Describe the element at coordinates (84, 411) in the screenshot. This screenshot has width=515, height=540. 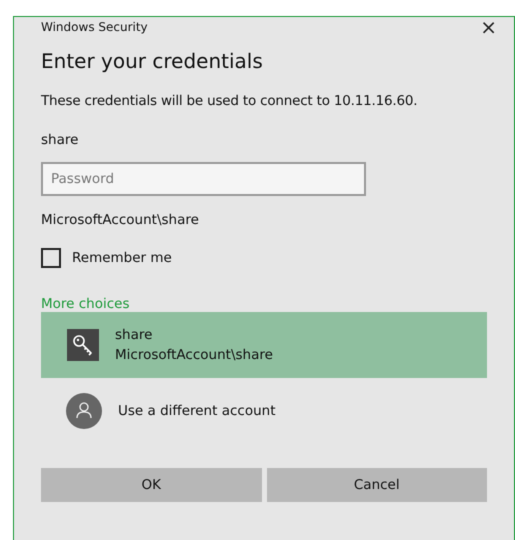
I see `person-avatar-icon` at that location.